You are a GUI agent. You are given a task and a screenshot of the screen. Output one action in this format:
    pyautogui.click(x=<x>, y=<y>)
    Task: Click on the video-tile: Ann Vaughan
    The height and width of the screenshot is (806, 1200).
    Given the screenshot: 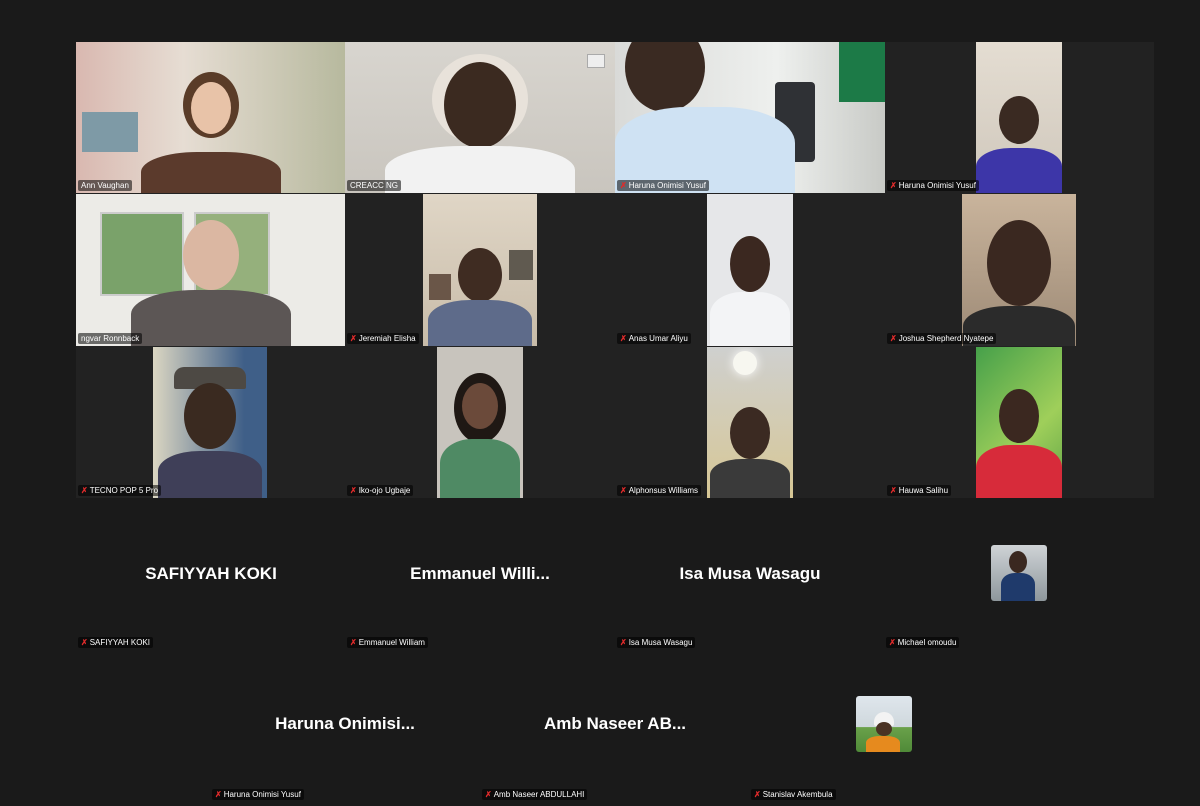 What is the action you would take?
    pyautogui.click(x=210, y=117)
    